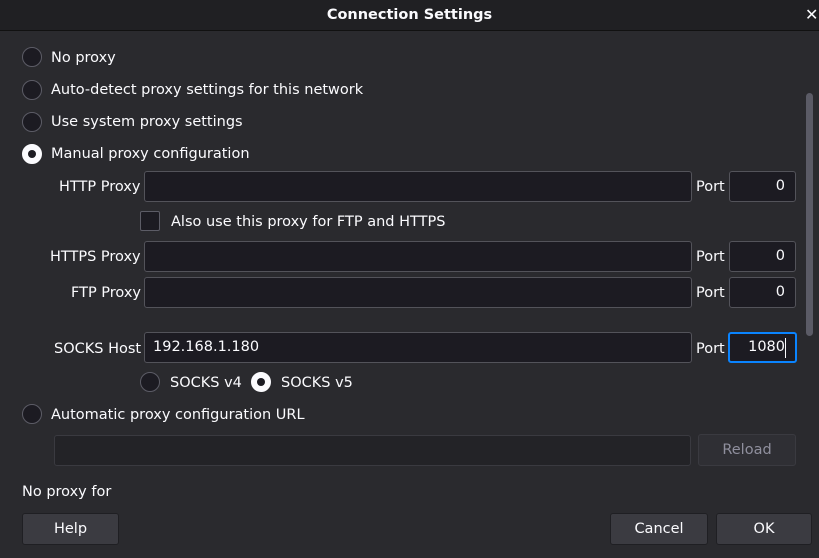 This screenshot has height=558, width=819. Describe the element at coordinates (150, 154) in the screenshot. I see `manual-proxy-label: Manual proxy configuration` at that location.